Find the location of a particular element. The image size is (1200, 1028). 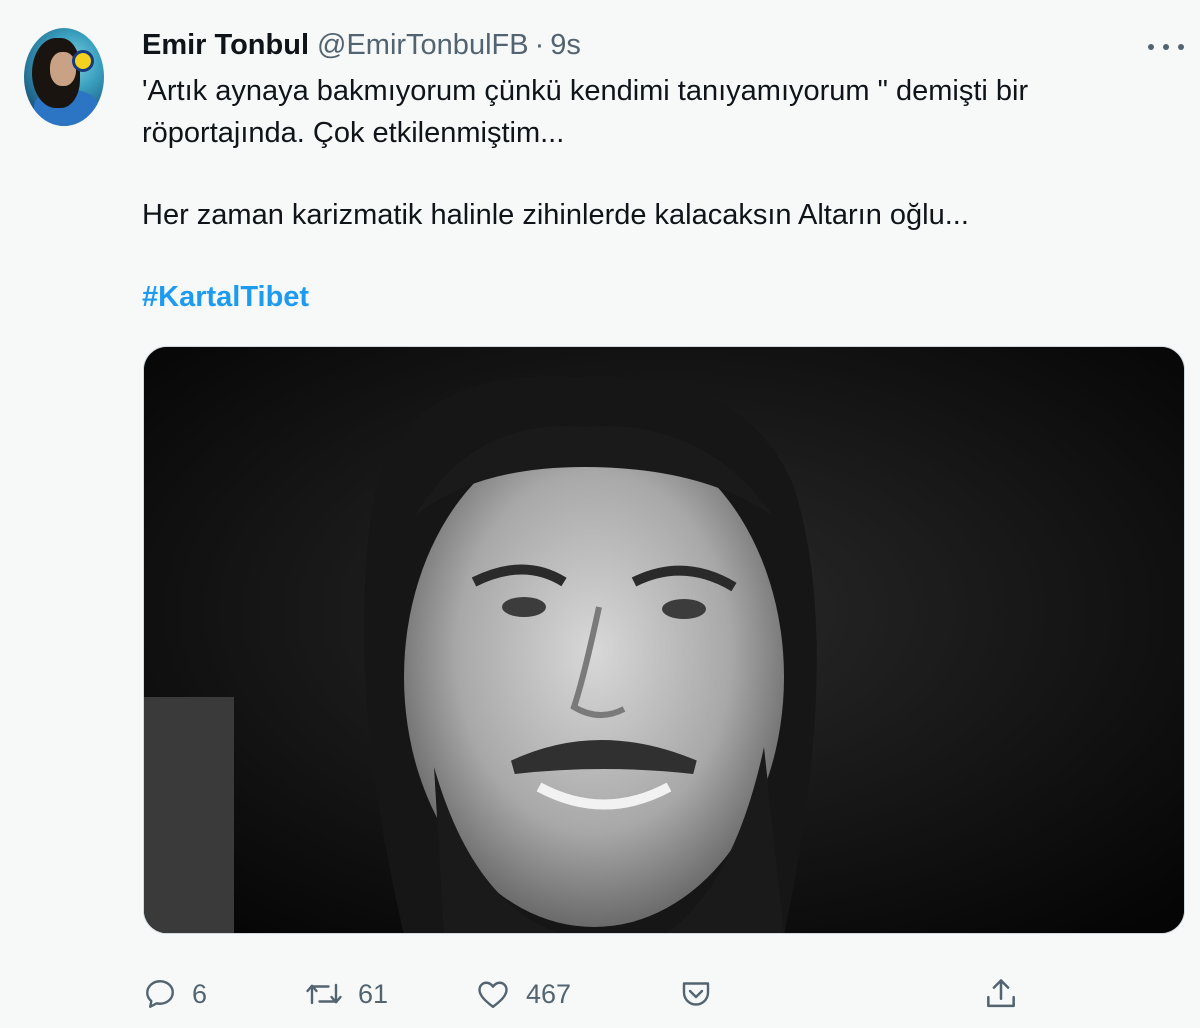

share-icon is located at coordinates (1001, 993).